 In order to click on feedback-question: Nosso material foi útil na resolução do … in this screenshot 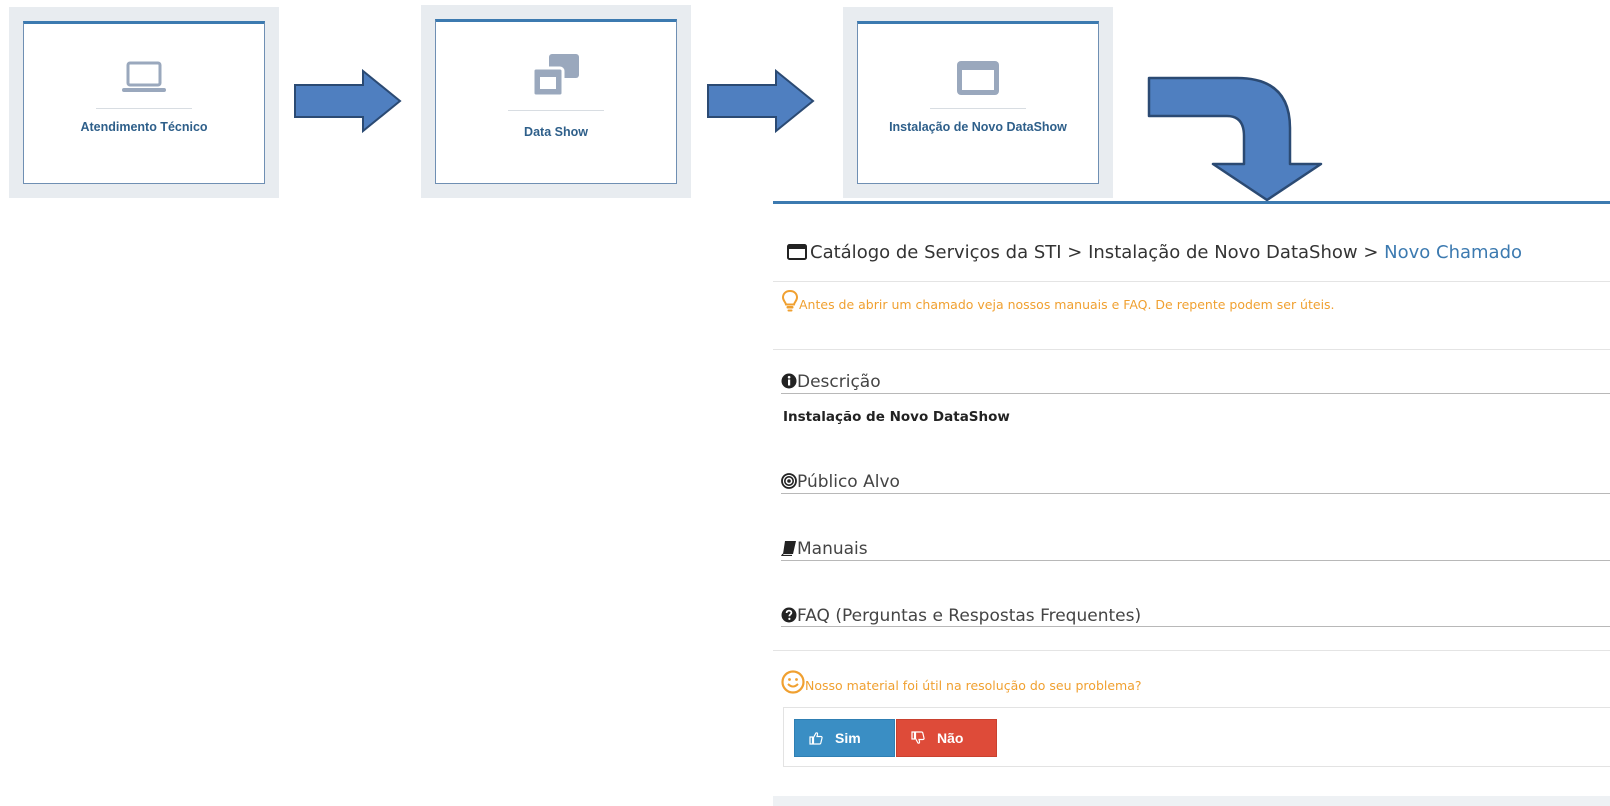, I will do `click(961, 681)`.